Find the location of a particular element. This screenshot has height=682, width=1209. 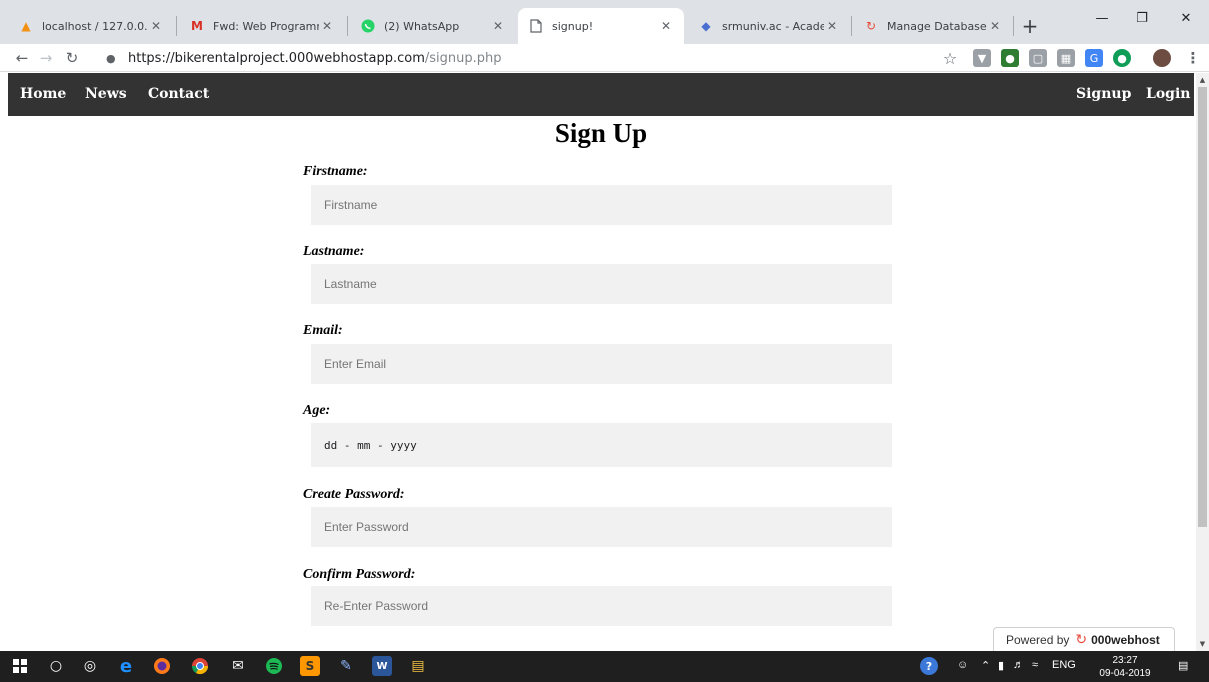

tab-title: localhost / 127.0.0.1 / e is located at coordinates (95, 26).